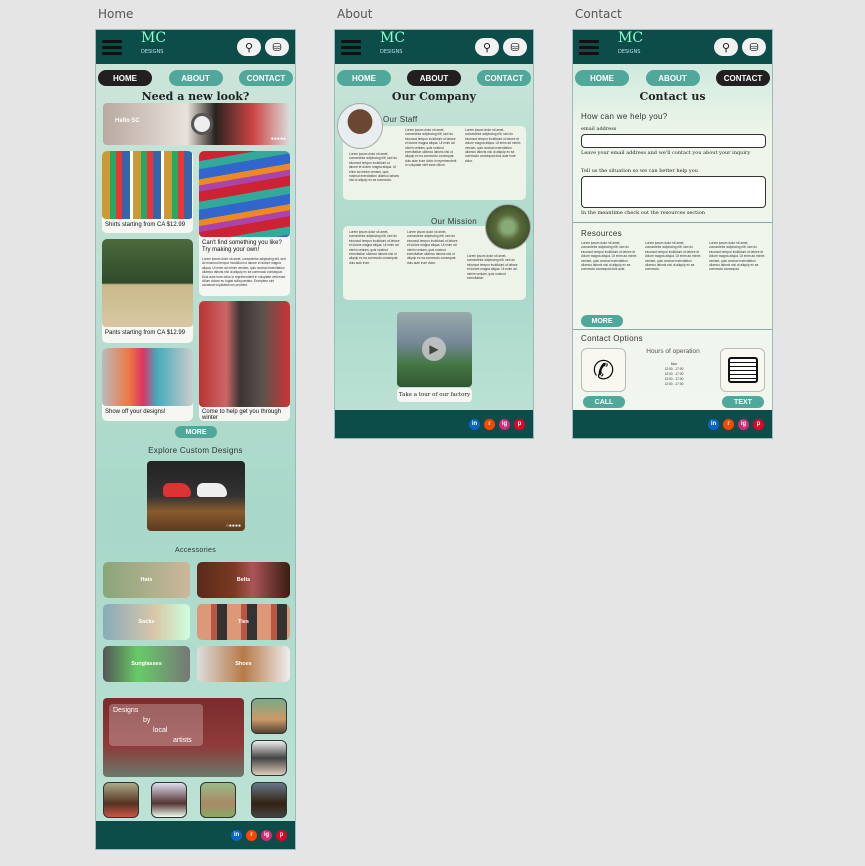  Describe the element at coordinates (604, 402) in the screenshot. I see `call-button: CALL` at that location.